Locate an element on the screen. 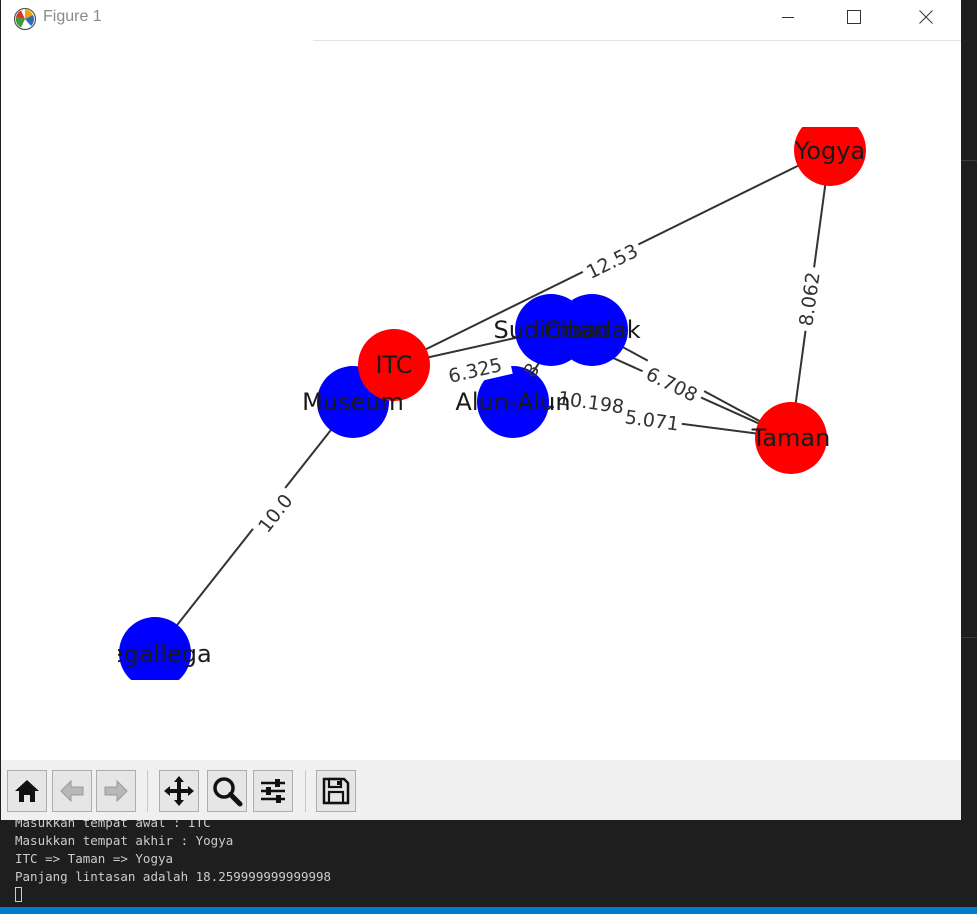  node-label-taman: Taman is located at coordinates (791, 438).